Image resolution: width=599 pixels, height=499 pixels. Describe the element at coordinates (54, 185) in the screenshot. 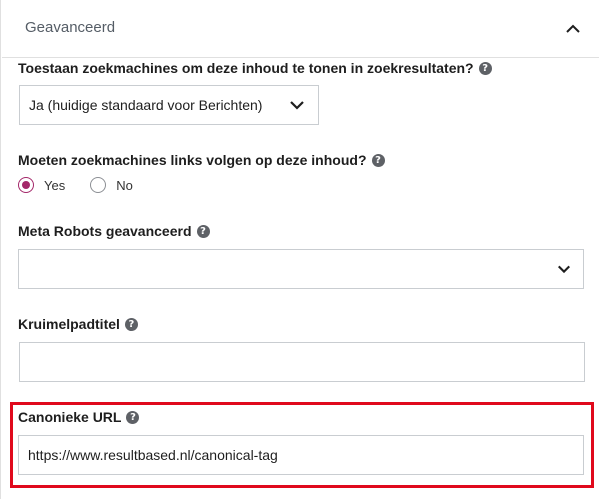

I see `radio-yes-label: Yes` at that location.